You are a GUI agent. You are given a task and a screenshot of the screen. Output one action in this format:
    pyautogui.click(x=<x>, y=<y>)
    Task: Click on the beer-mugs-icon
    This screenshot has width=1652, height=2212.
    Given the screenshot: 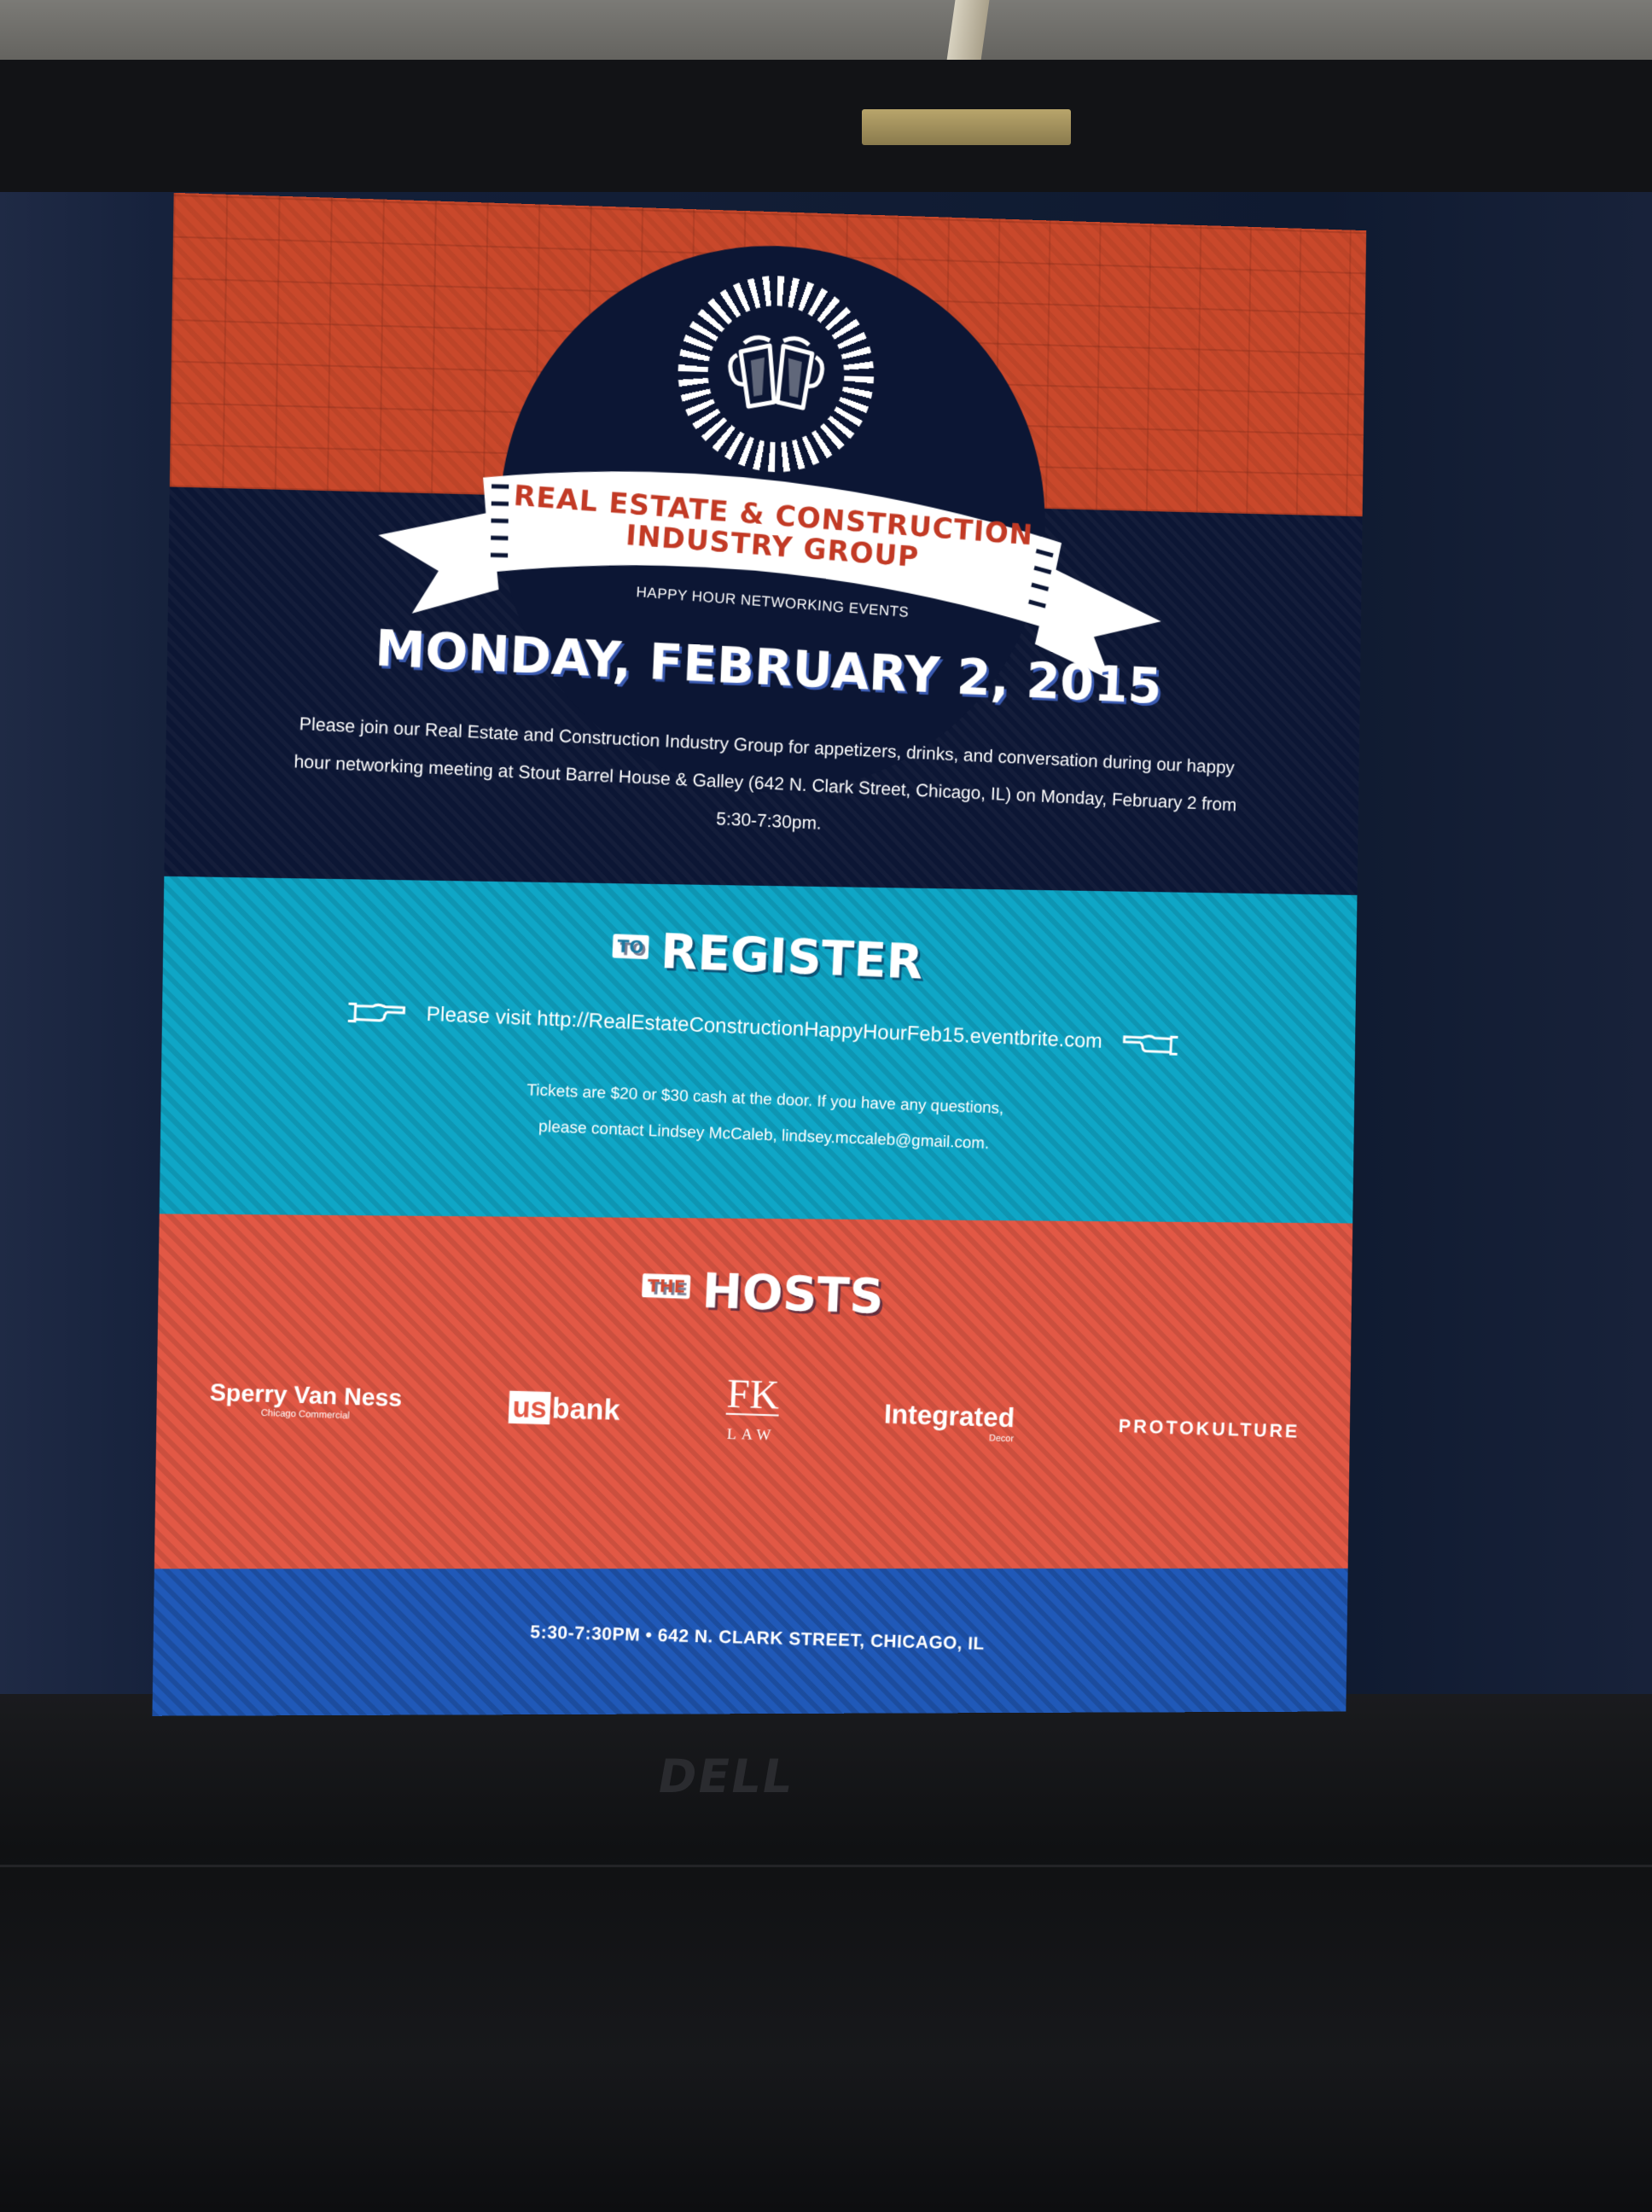 What is the action you would take?
    pyautogui.click(x=776, y=373)
    